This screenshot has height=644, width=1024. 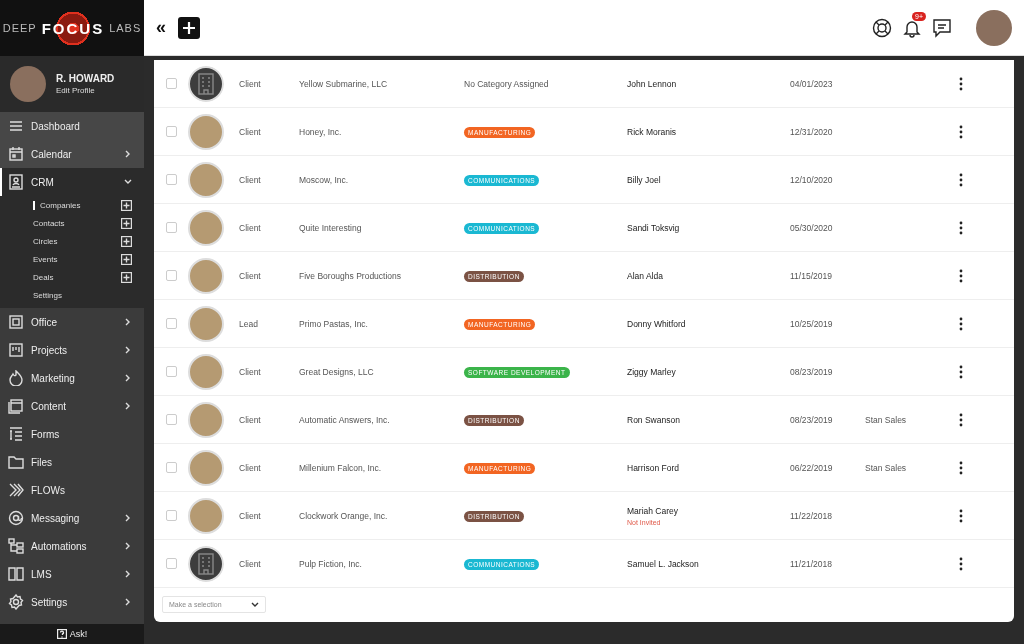 What do you see at coordinates (16, 518) in the screenshot?
I see `at-sign-icon` at bounding box center [16, 518].